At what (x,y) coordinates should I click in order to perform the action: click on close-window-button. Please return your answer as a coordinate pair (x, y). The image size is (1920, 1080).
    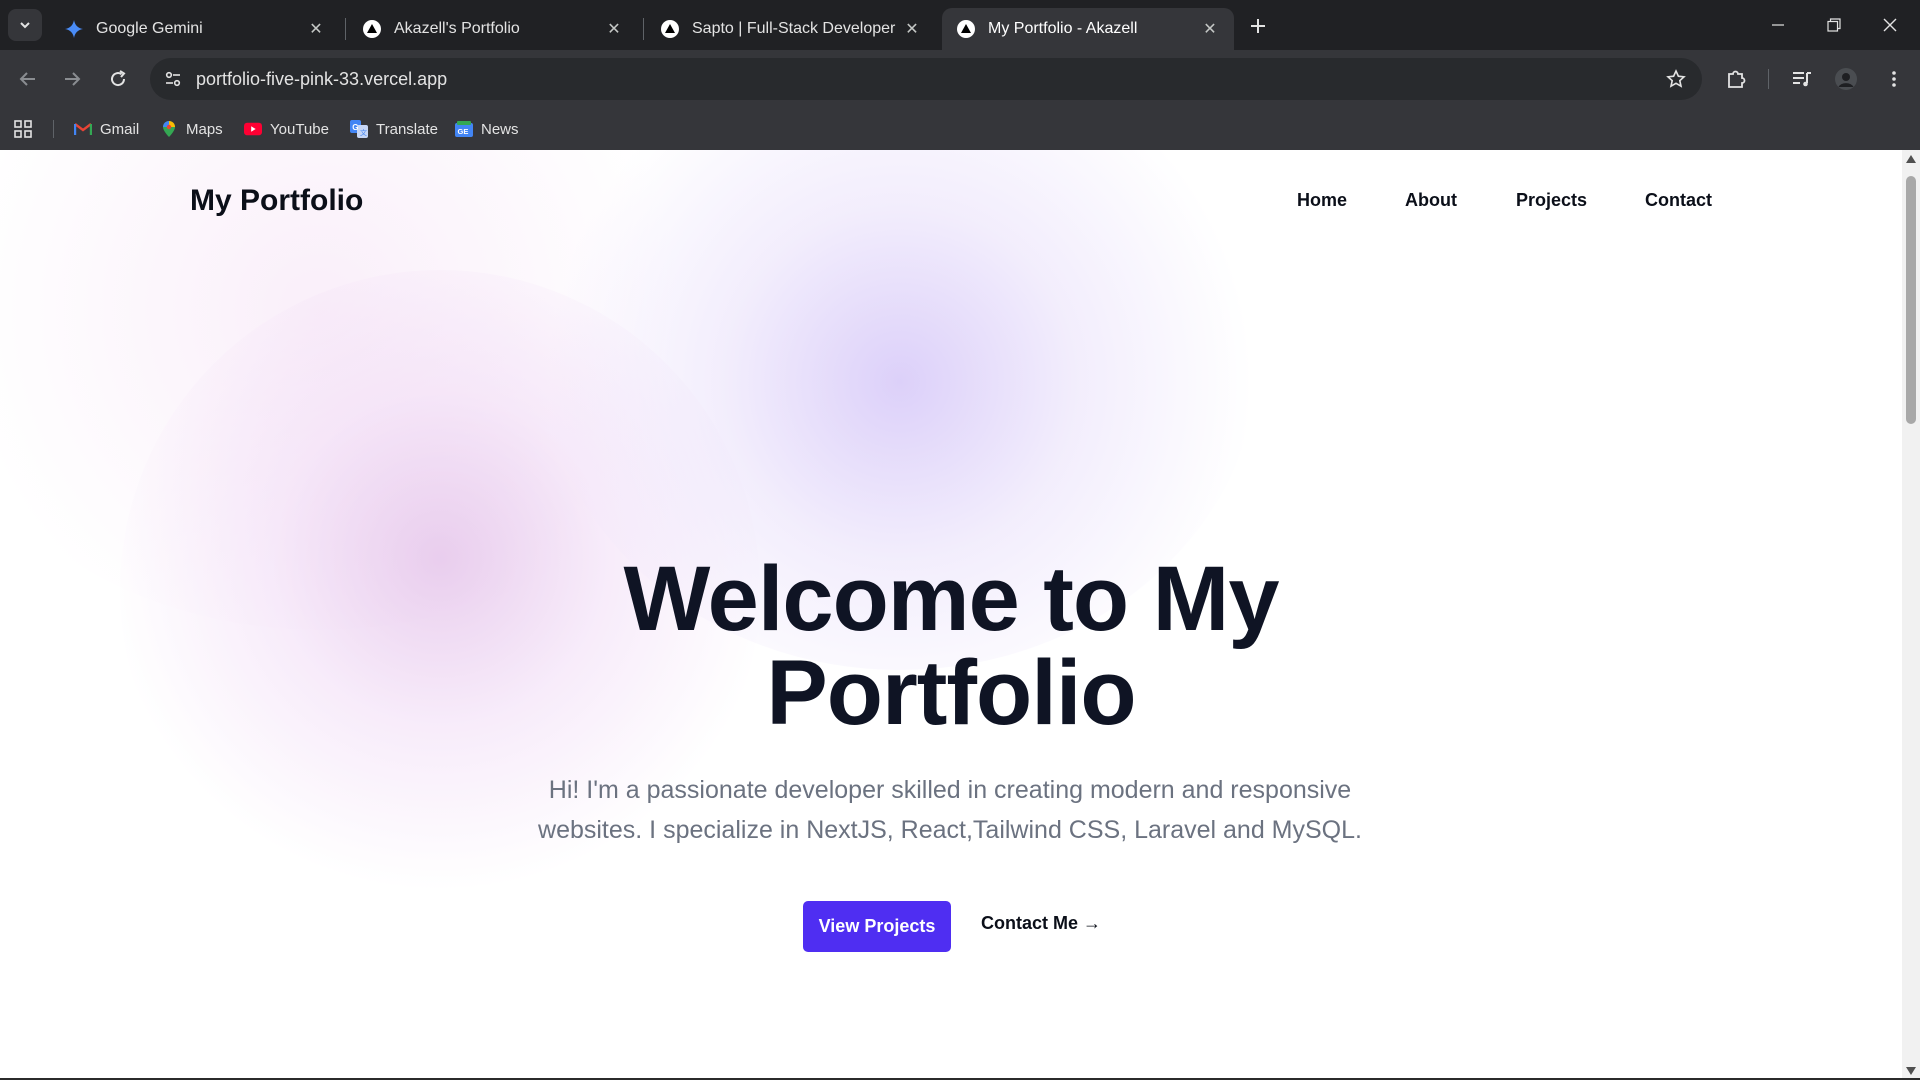
    Looking at the image, I should click on (1890, 25).